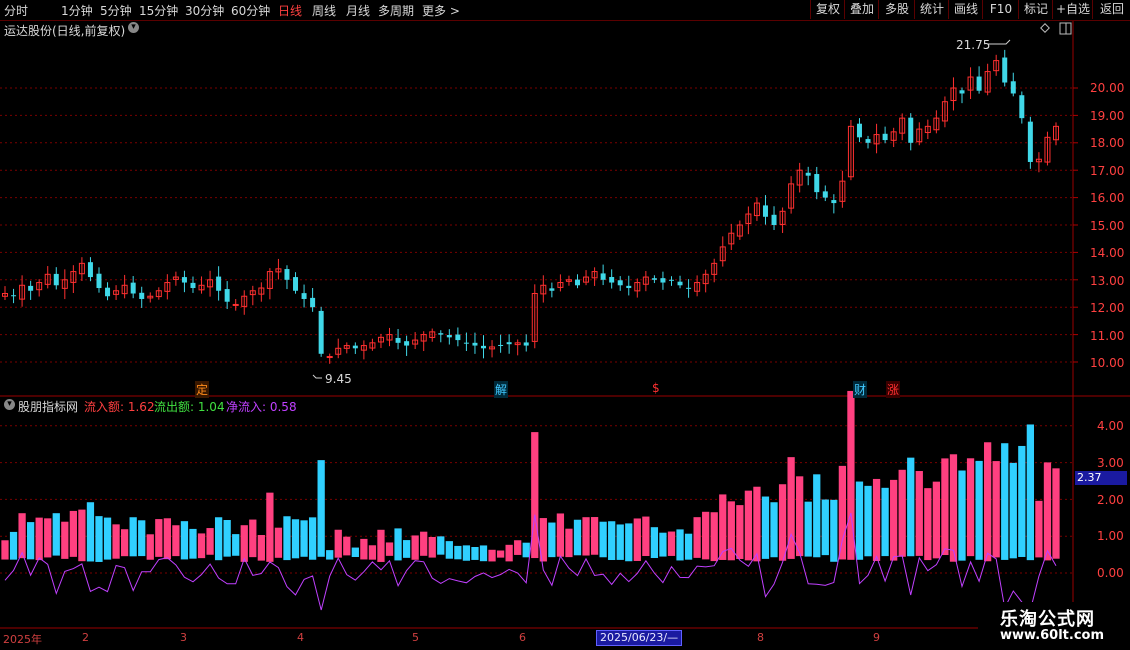  I want to click on event-marker-jie: 解, so click(501, 389).